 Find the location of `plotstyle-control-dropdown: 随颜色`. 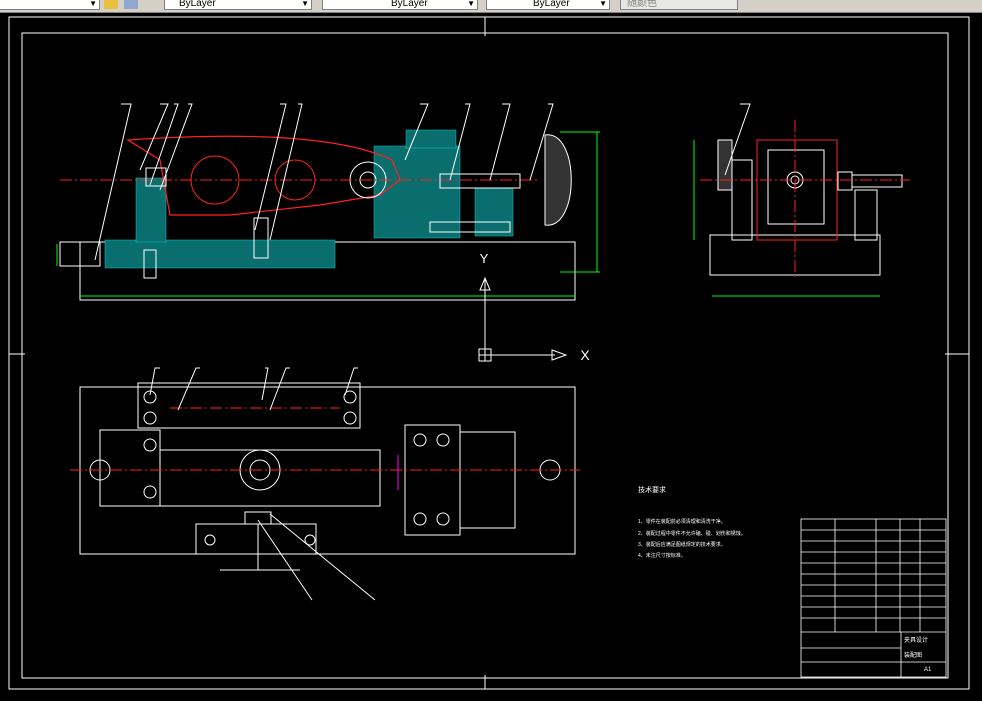

plotstyle-control-dropdown: 随颜色 is located at coordinates (679, 5).